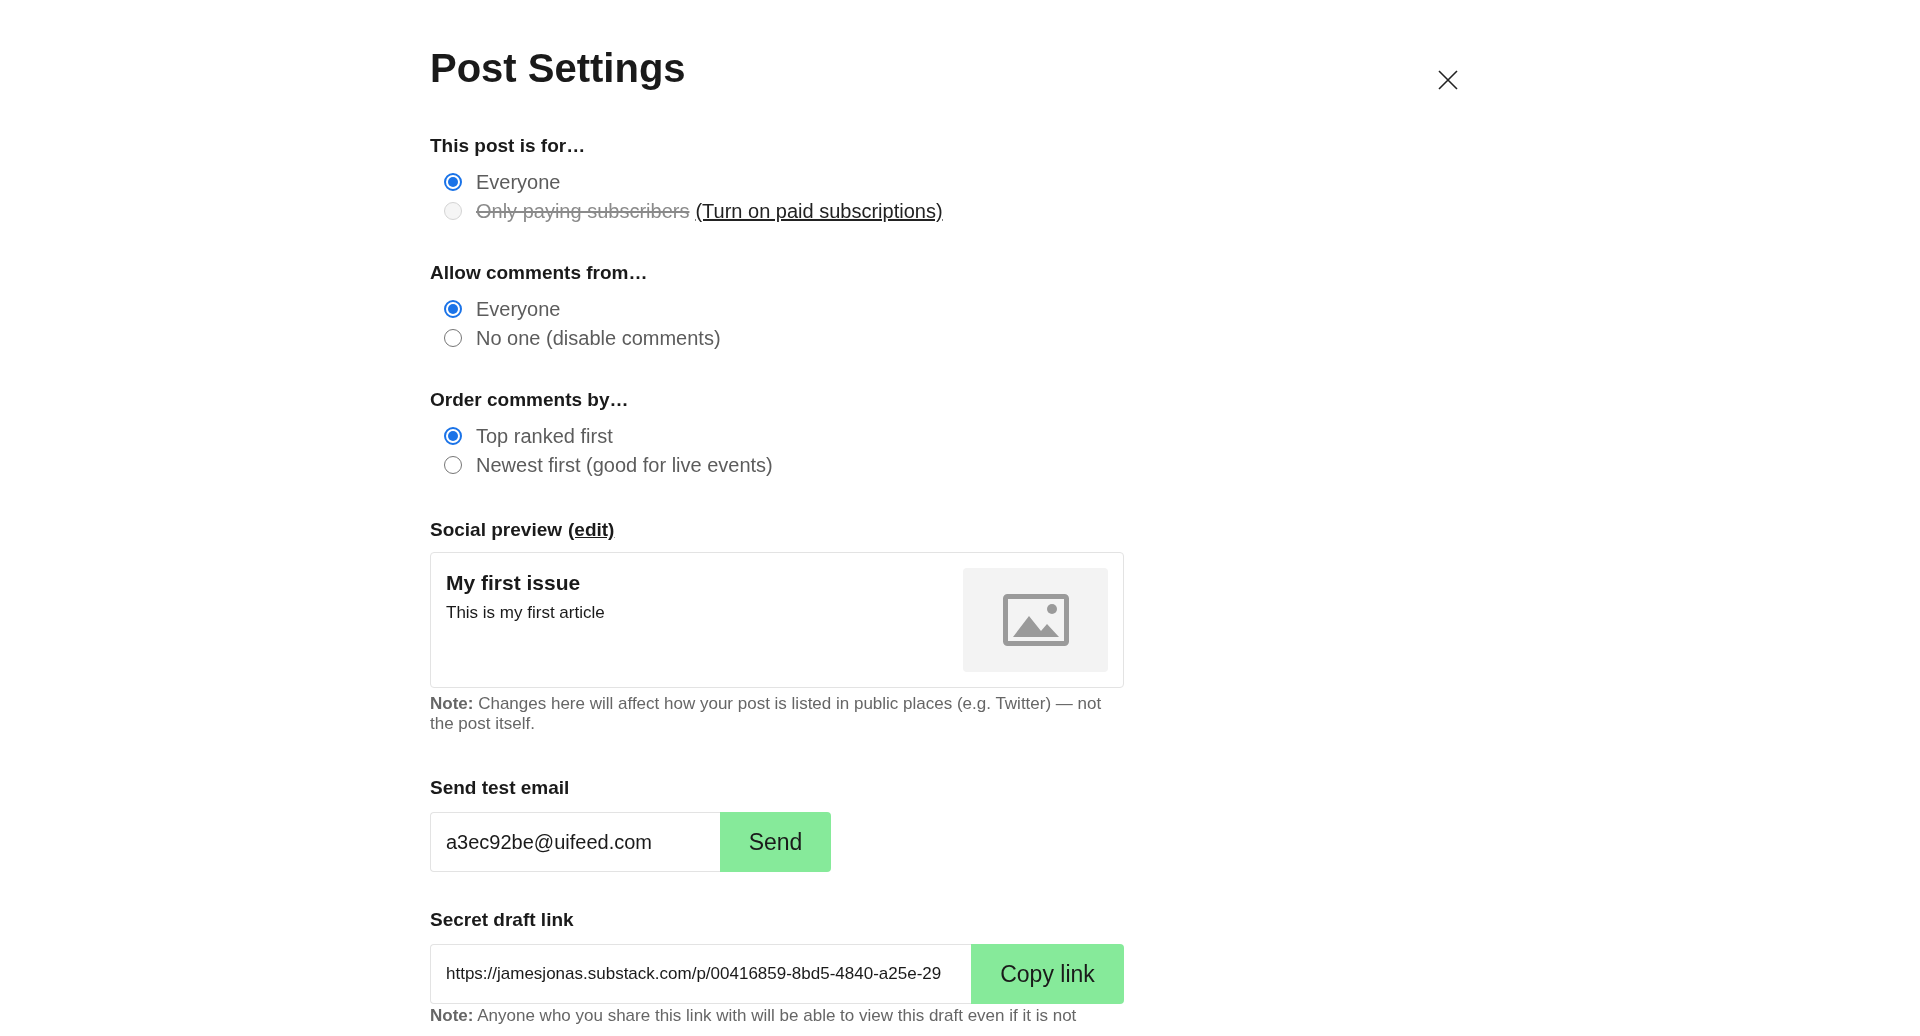 The width and height of the screenshot is (1920, 1036). I want to click on dialog-title: Post Settings, so click(558, 68).